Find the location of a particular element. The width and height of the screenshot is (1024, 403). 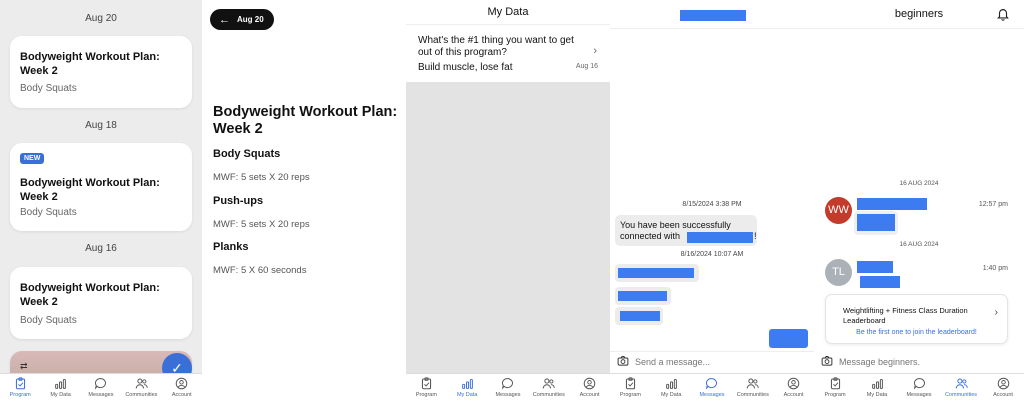

workout-title: Bodyweight Workout Plan: Week 2 is located at coordinates (305, 120).